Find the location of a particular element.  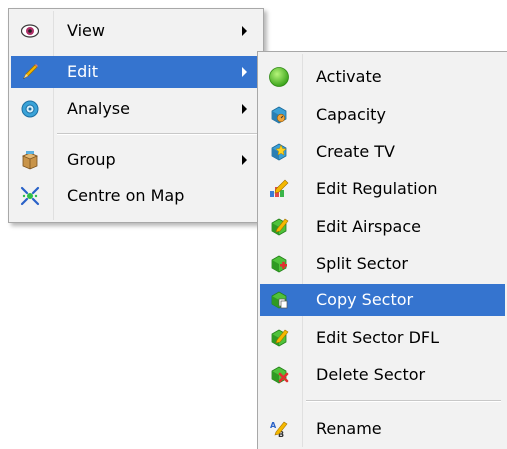

menu-item-label: Edit is located at coordinates (82, 71).